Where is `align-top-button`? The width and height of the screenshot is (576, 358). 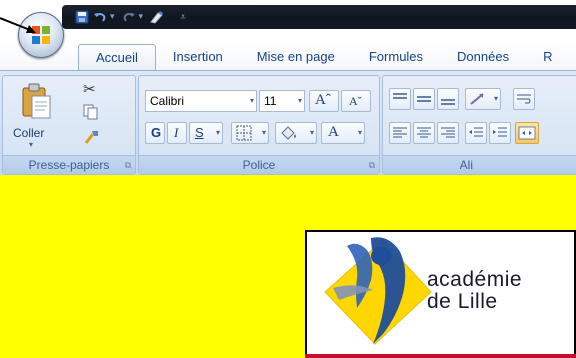 align-top-button is located at coordinates (400, 99).